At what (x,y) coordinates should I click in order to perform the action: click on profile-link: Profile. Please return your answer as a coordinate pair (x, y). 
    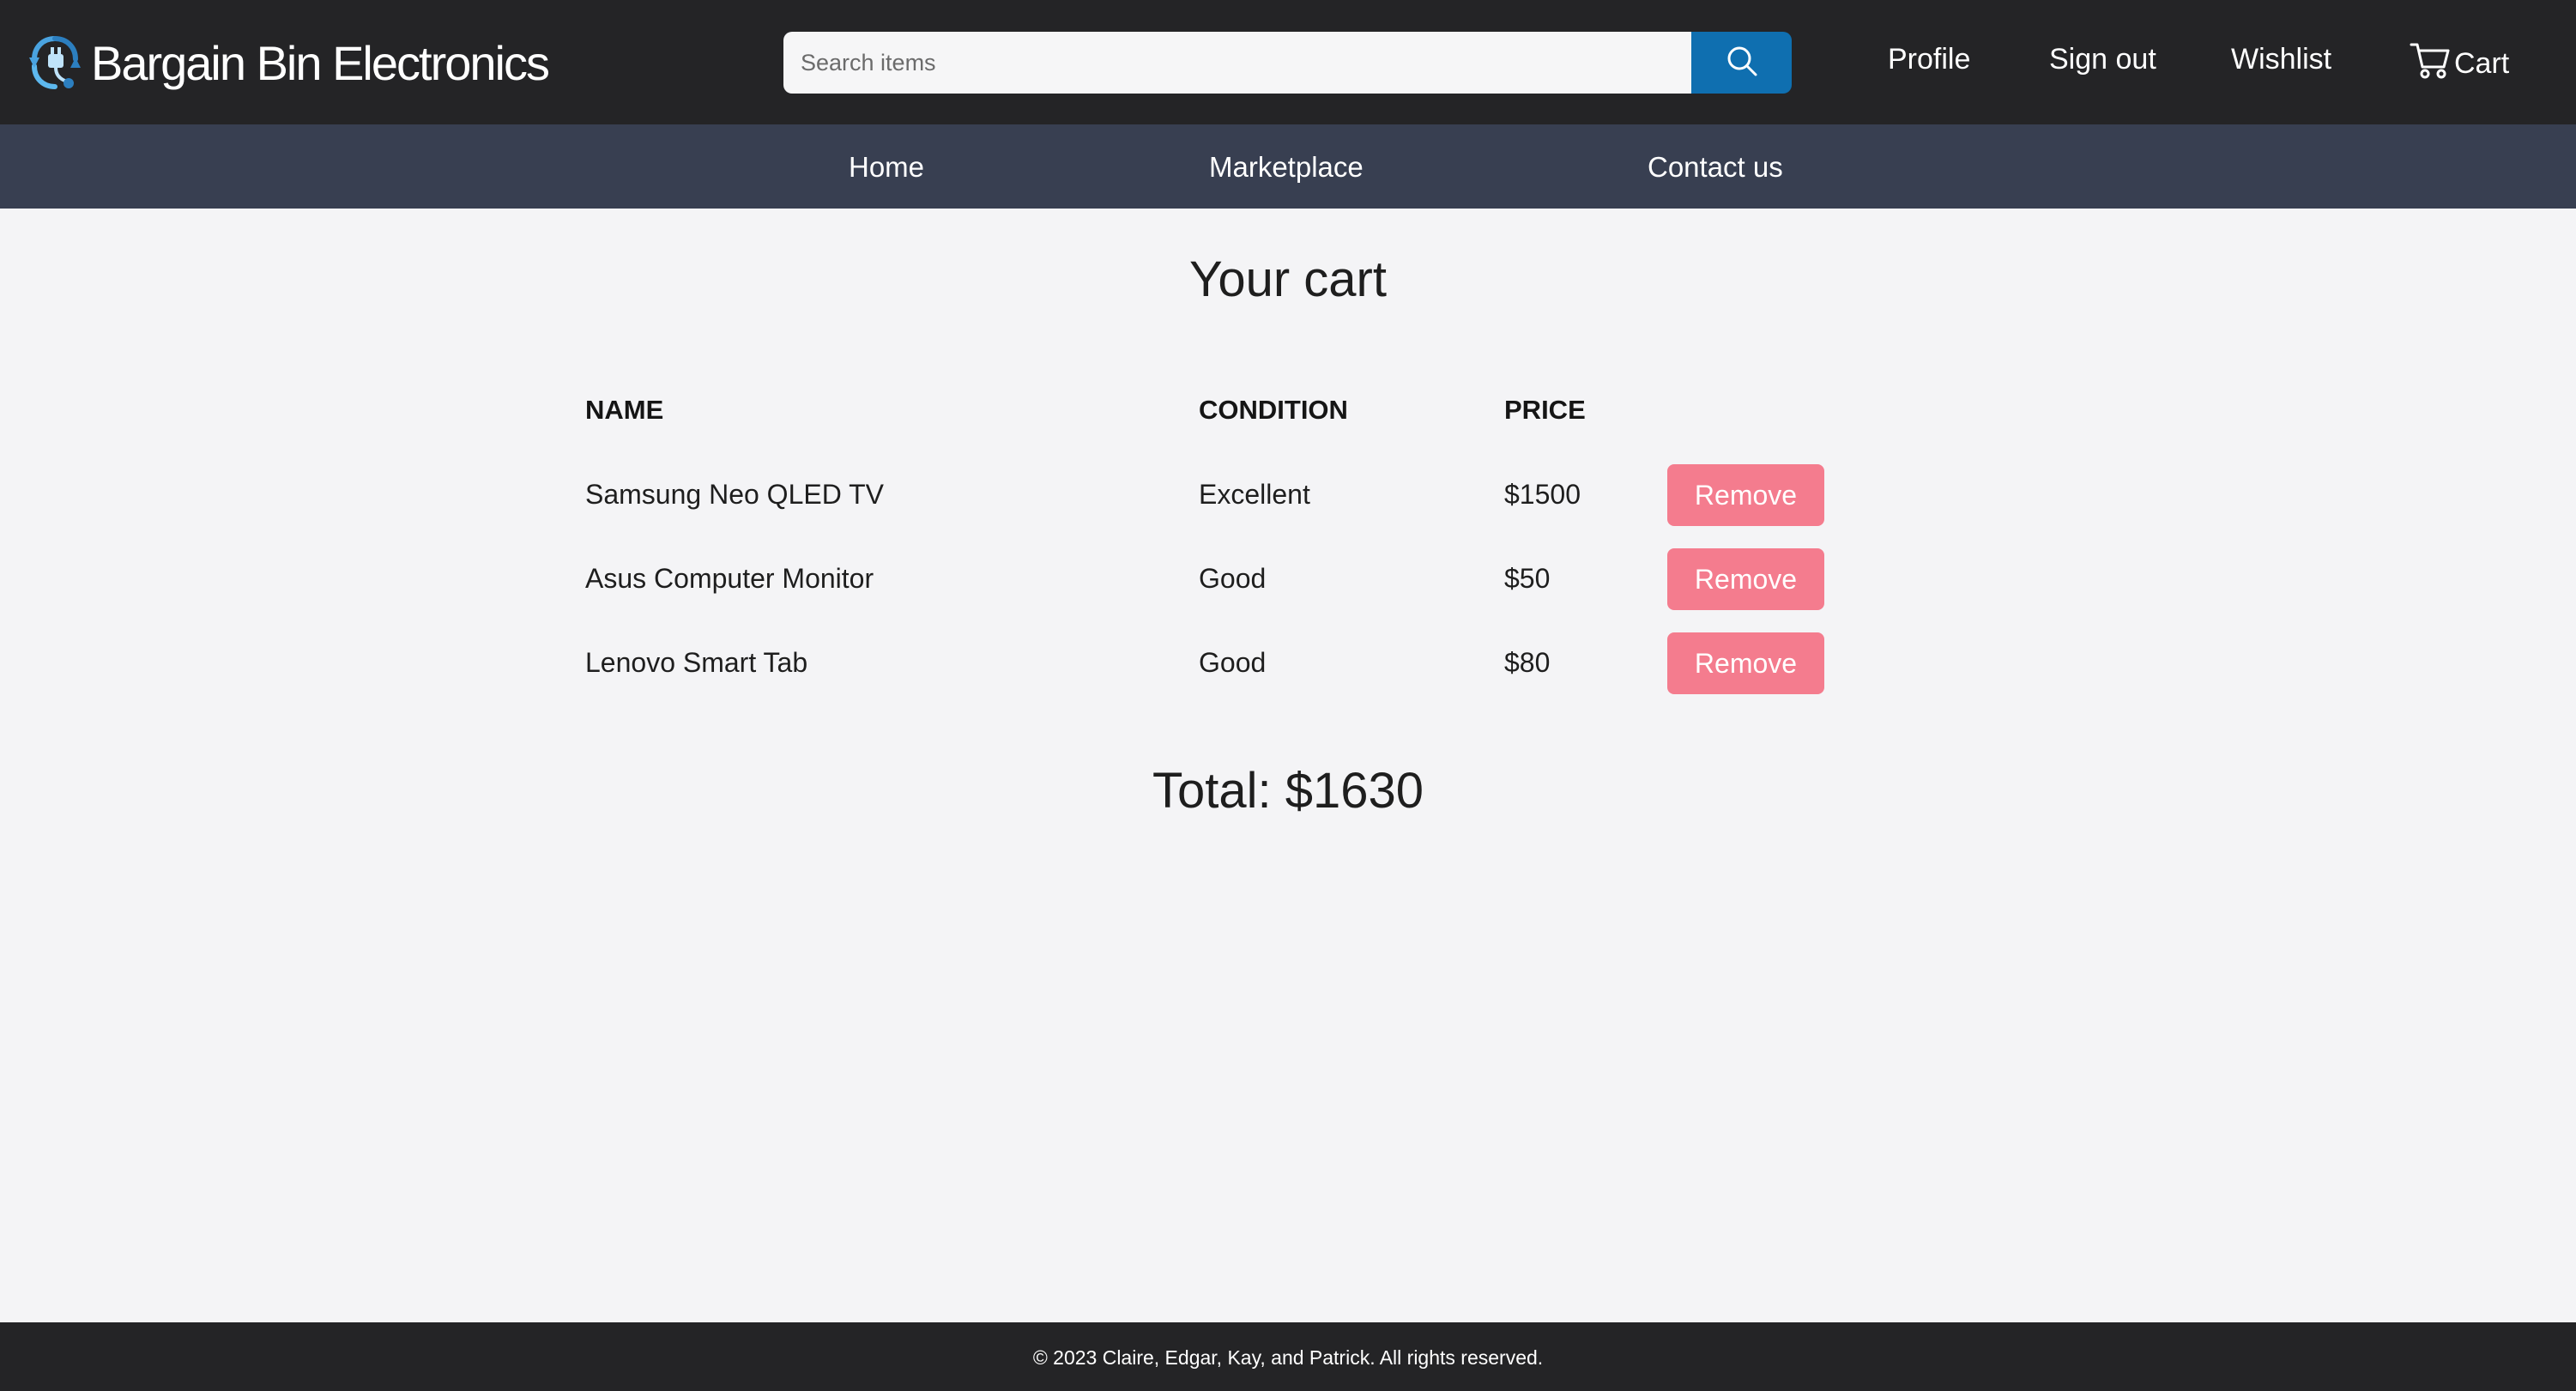
    Looking at the image, I should click on (1929, 59).